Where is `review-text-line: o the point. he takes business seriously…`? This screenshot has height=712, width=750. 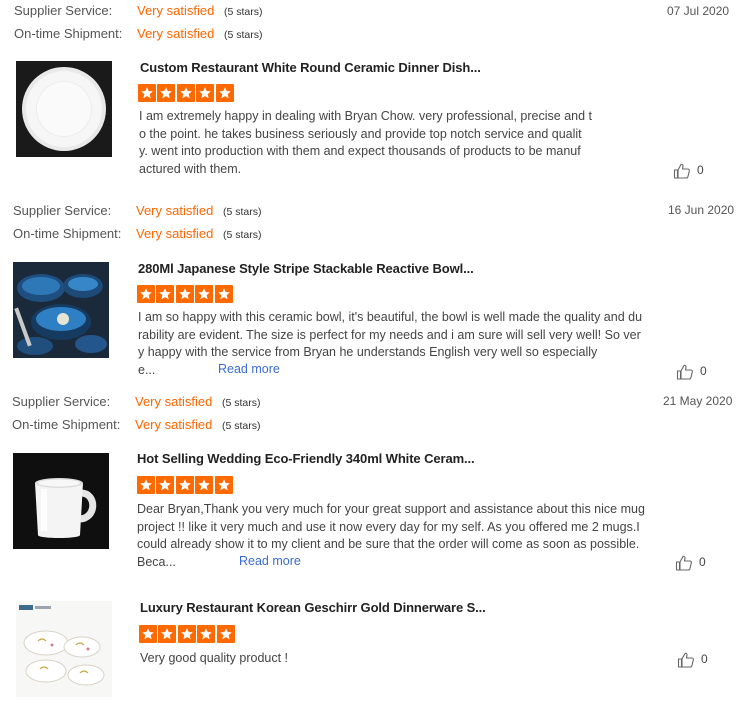
review-text-line: o the point. he takes business seriously… is located at coordinates (360, 133).